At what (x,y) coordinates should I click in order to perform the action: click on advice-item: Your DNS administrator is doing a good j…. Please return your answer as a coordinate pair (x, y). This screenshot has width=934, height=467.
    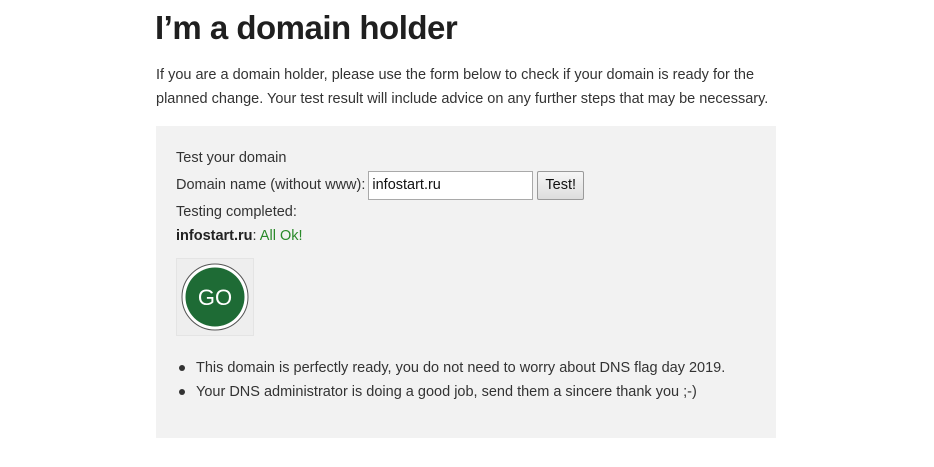
    Looking at the image, I should click on (450, 392).